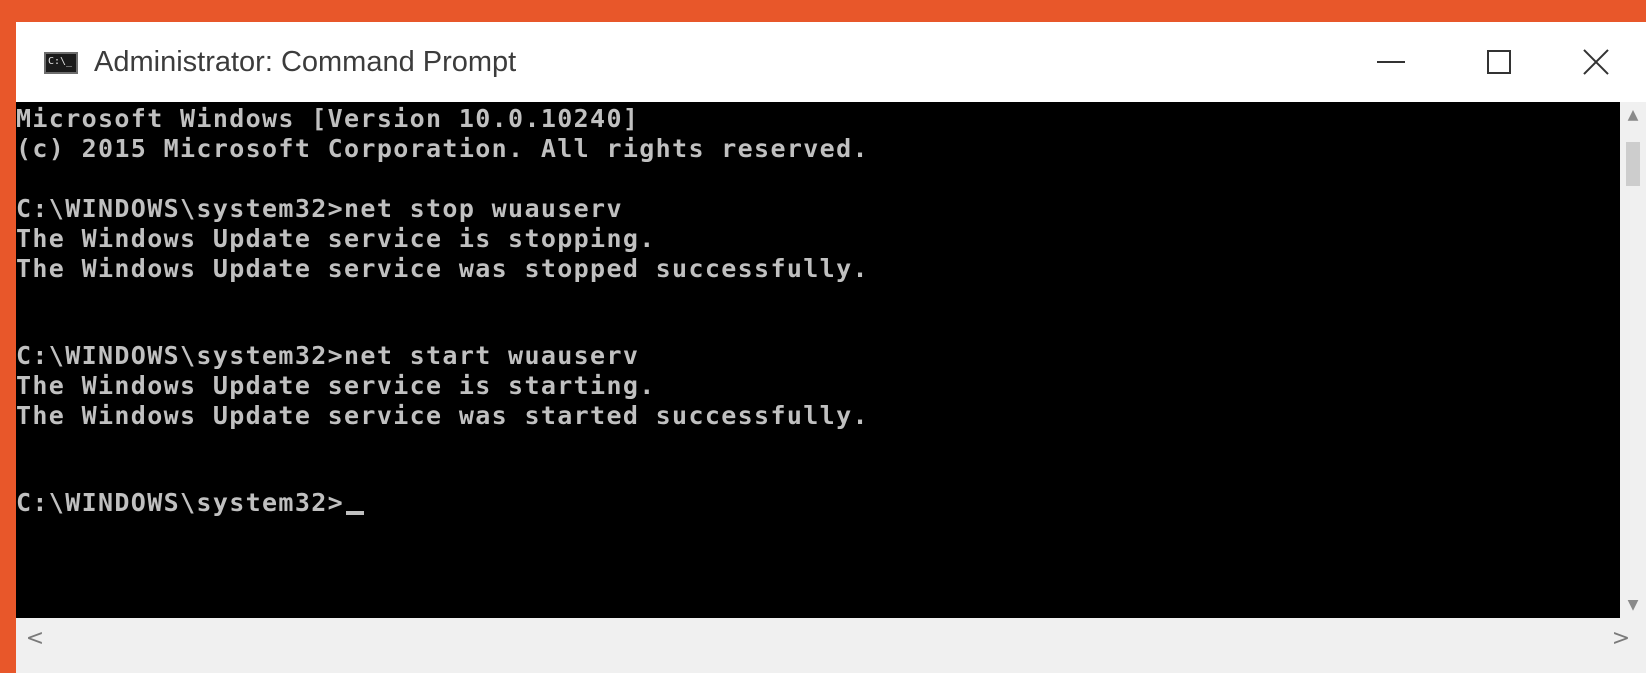 The width and height of the screenshot is (1646, 673). I want to click on console-prompt-line: C:\WINDOWS\system32>, so click(190, 503).